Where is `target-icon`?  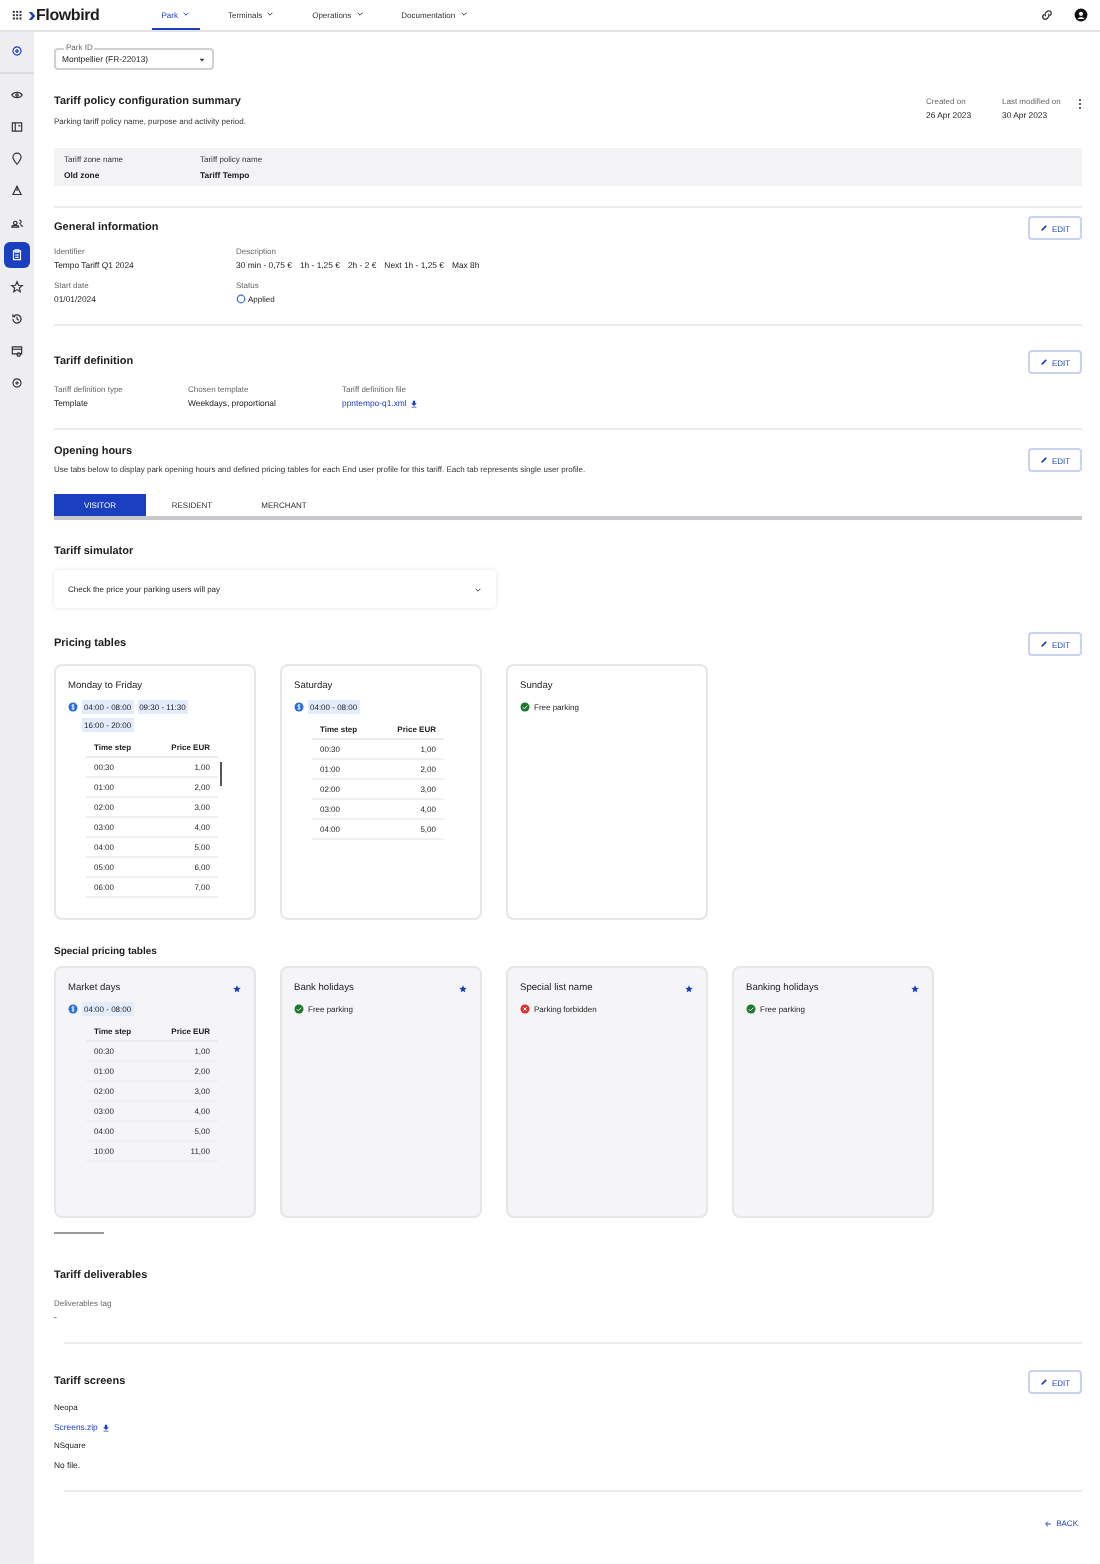
target-icon is located at coordinates (17, 51).